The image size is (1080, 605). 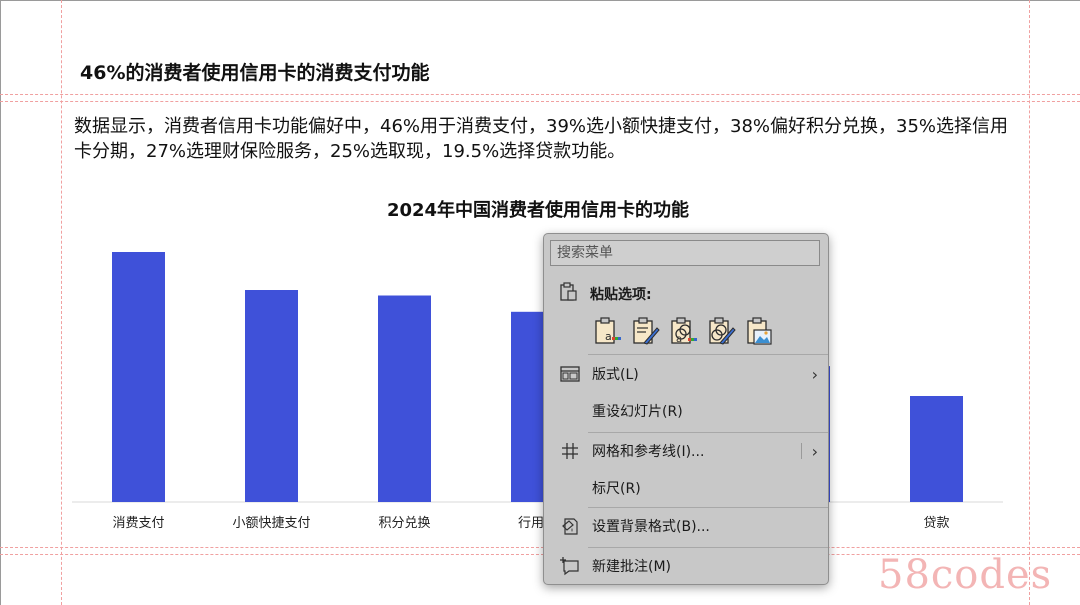 I want to click on paste-keep-source-formatting-icon, so click(x=645, y=331).